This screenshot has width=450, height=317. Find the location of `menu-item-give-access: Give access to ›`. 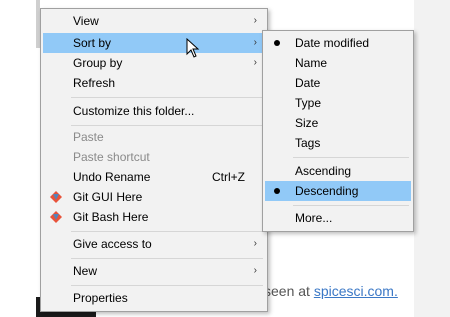

menu-item-give-access: Give access to › is located at coordinates (154, 244).